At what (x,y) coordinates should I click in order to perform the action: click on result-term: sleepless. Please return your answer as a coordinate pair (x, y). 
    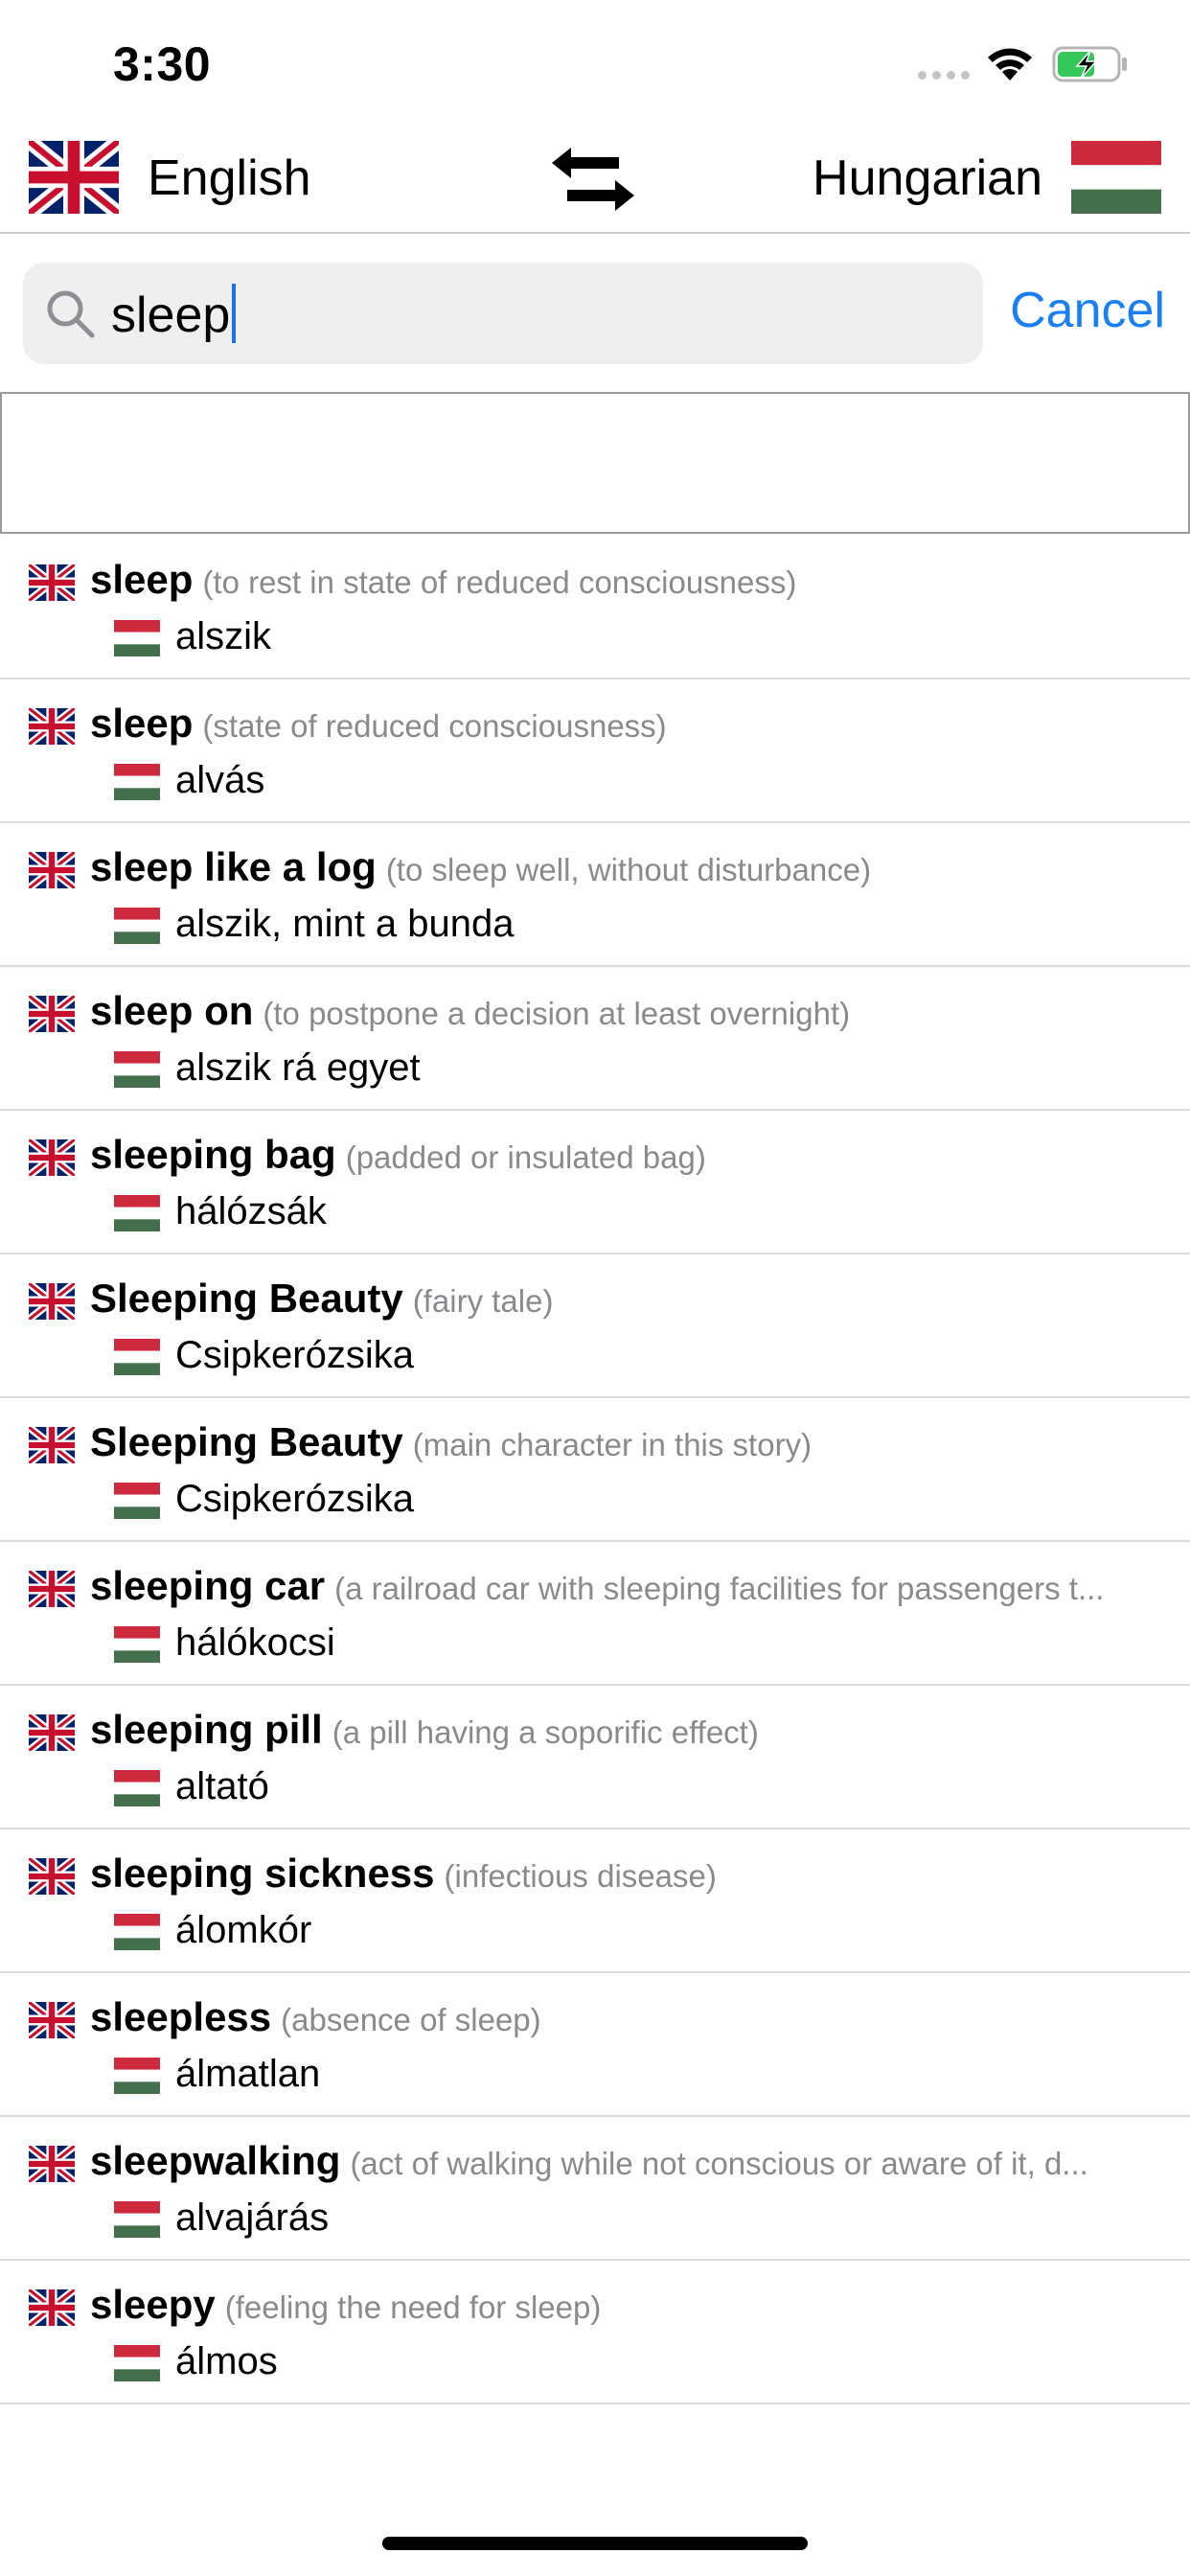
    Looking at the image, I should click on (181, 2016).